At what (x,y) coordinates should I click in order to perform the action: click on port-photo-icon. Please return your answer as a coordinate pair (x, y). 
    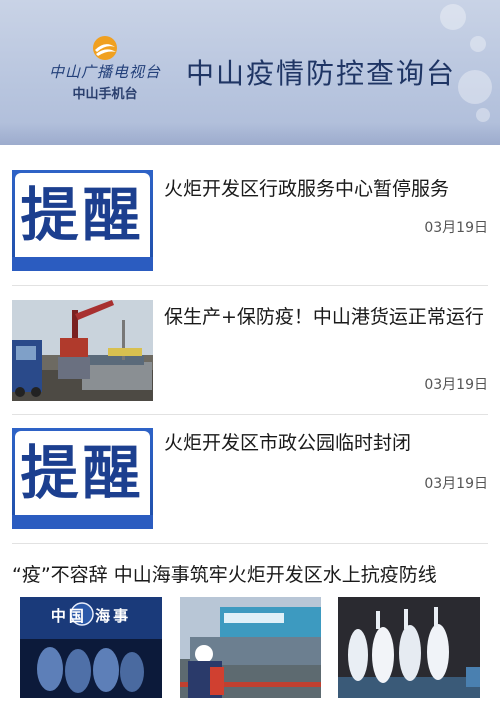
    Looking at the image, I should click on (82, 350).